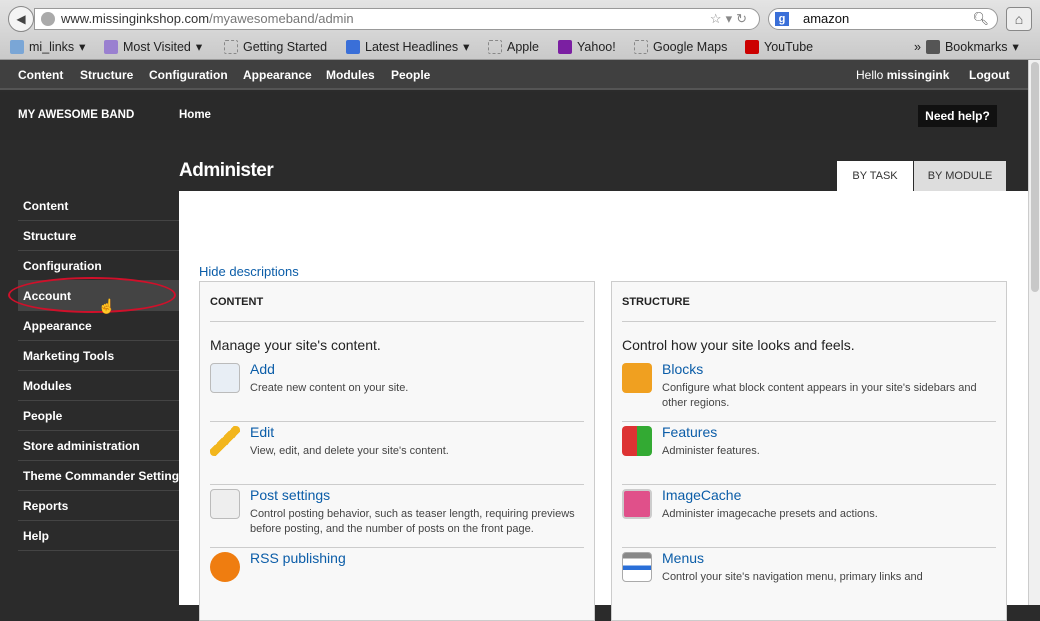 The height and width of the screenshot is (621, 1040). I want to click on bookmarks-icon, so click(932, 47).